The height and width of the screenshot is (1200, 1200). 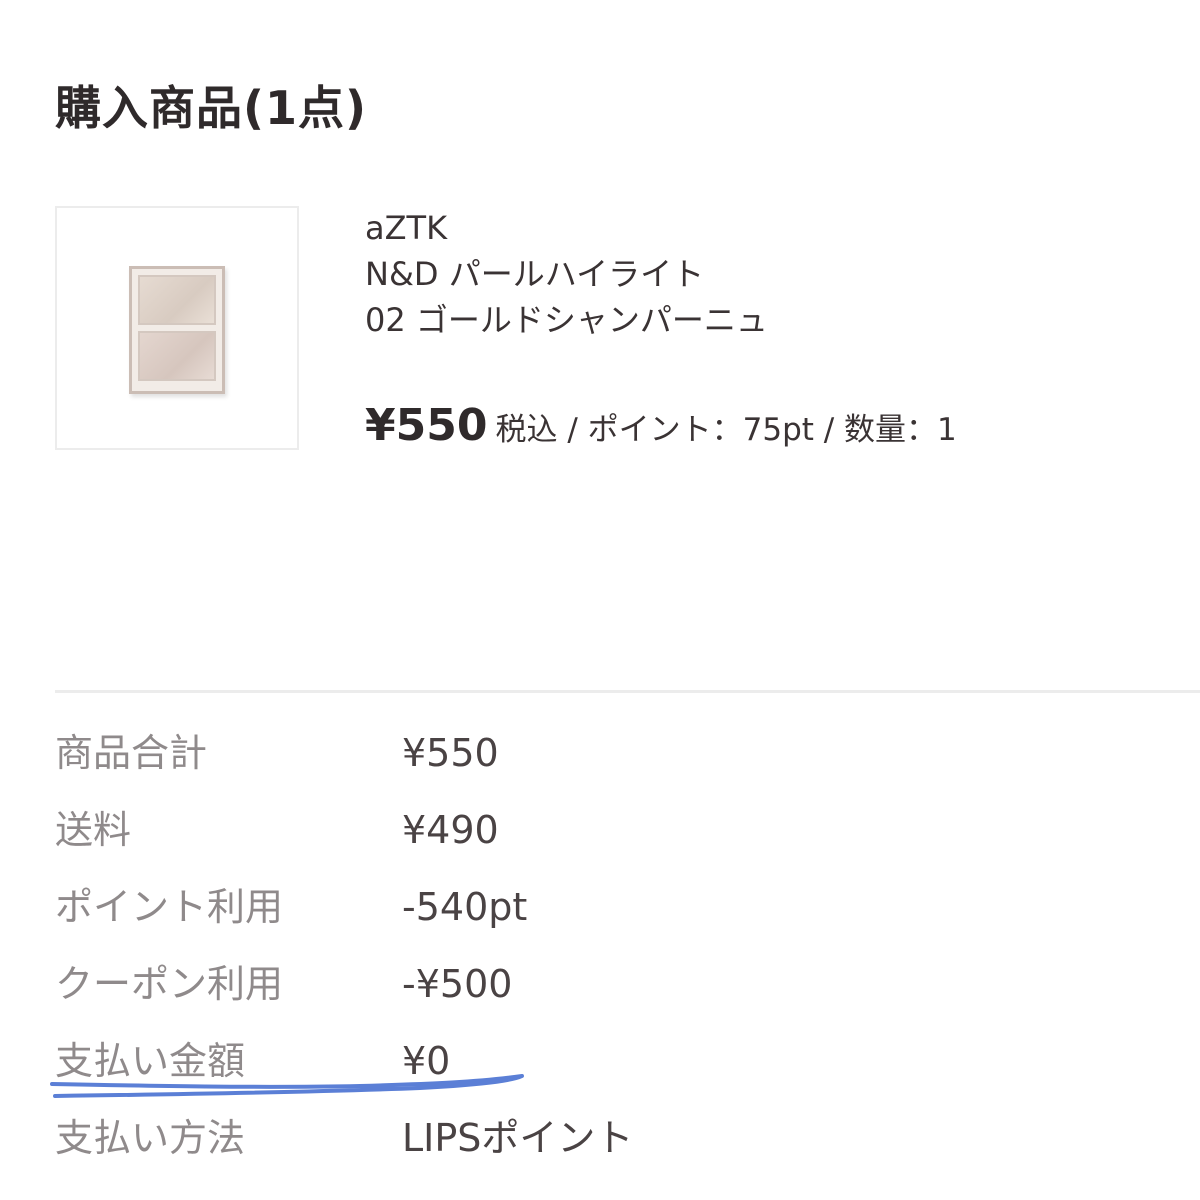 What do you see at coordinates (177, 356) in the screenshot?
I see `palette-pan-bottom` at bounding box center [177, 356].